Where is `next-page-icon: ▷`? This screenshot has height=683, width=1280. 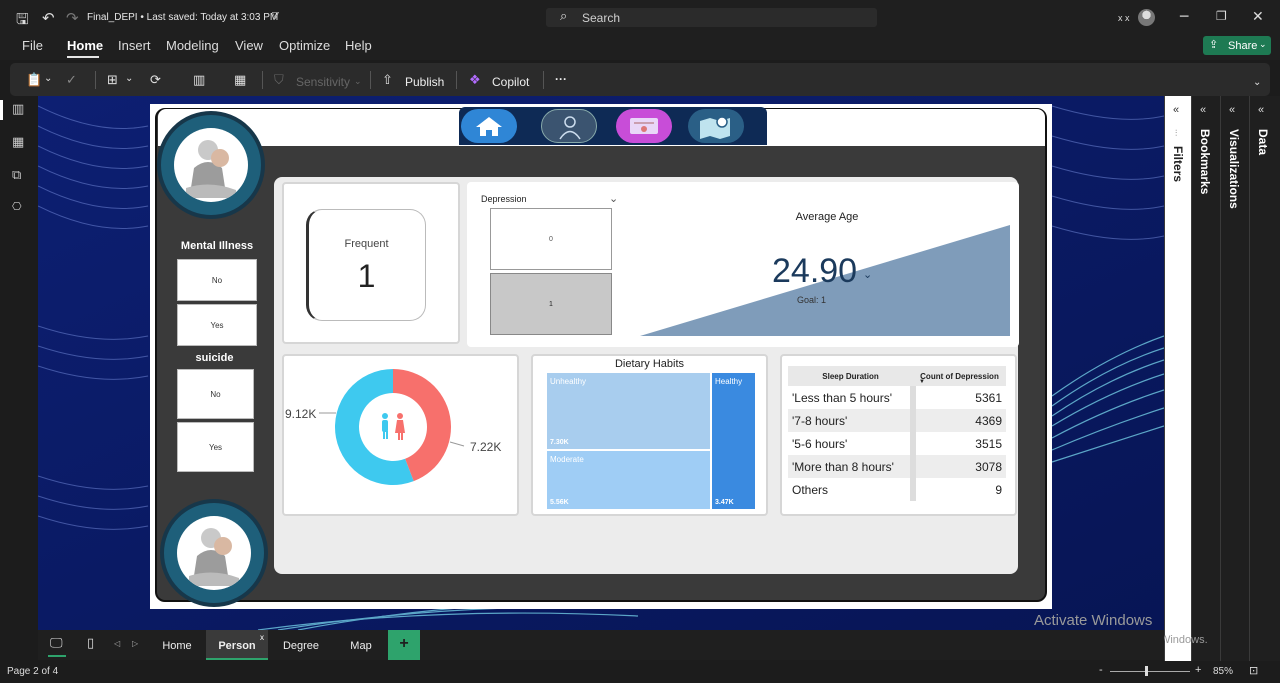 next-page-icon: ▷ is located at coordinates (135, 643).